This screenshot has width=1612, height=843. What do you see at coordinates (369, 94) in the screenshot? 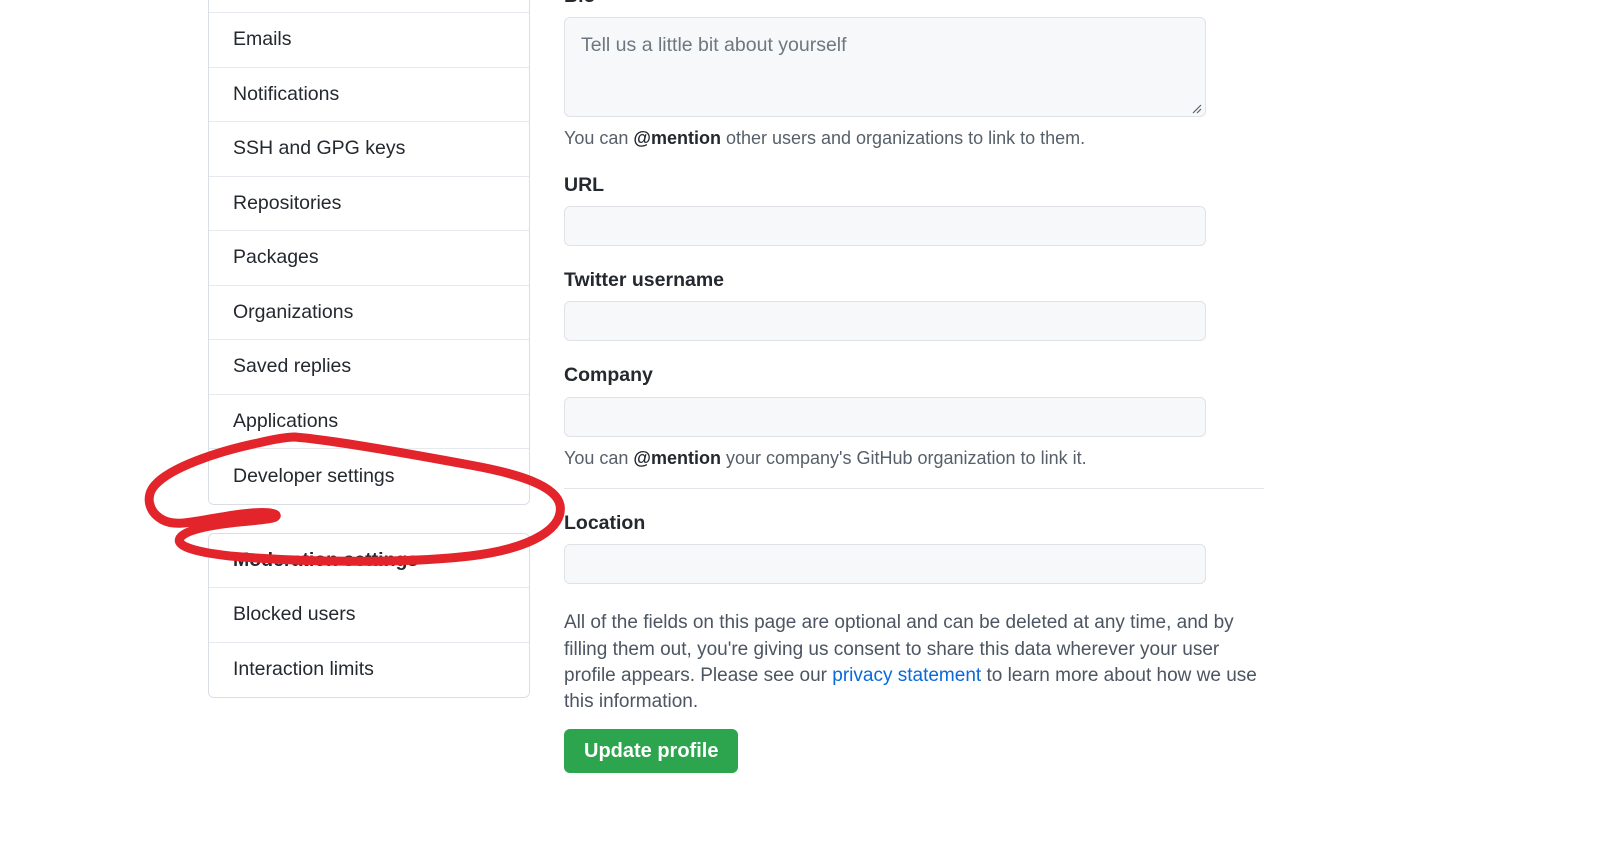
I see `sidebar-item-notifications: Notifications` at bounding box center [369, 94].